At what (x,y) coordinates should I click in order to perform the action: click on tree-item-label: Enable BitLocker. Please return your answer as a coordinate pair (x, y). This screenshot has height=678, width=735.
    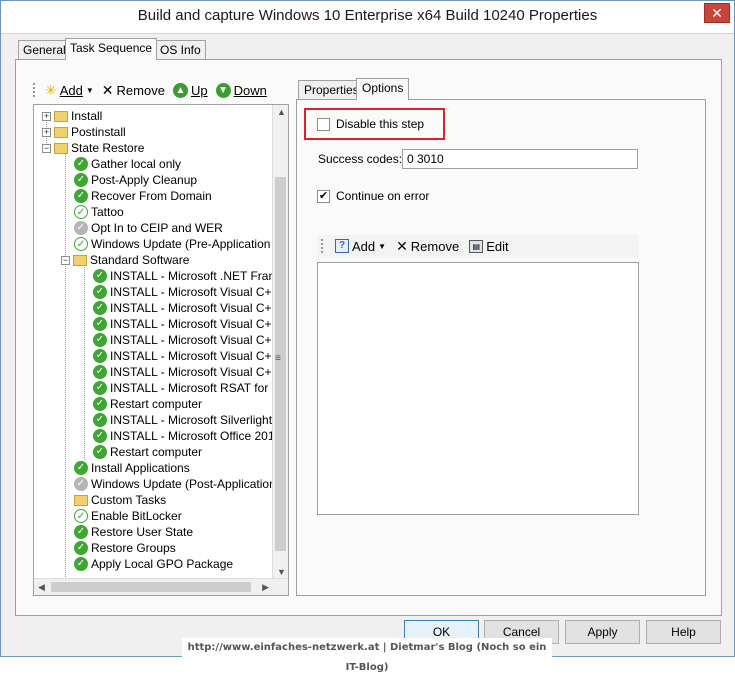
    Looking at the image, I should click on (136, 516).